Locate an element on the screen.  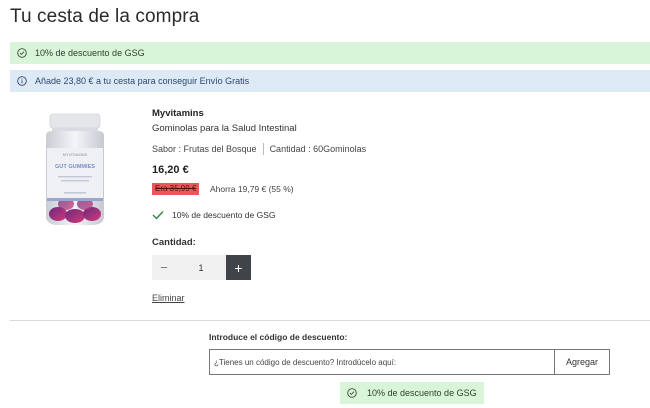
quantity-increase-button: + is located at coordinates (238, 267).